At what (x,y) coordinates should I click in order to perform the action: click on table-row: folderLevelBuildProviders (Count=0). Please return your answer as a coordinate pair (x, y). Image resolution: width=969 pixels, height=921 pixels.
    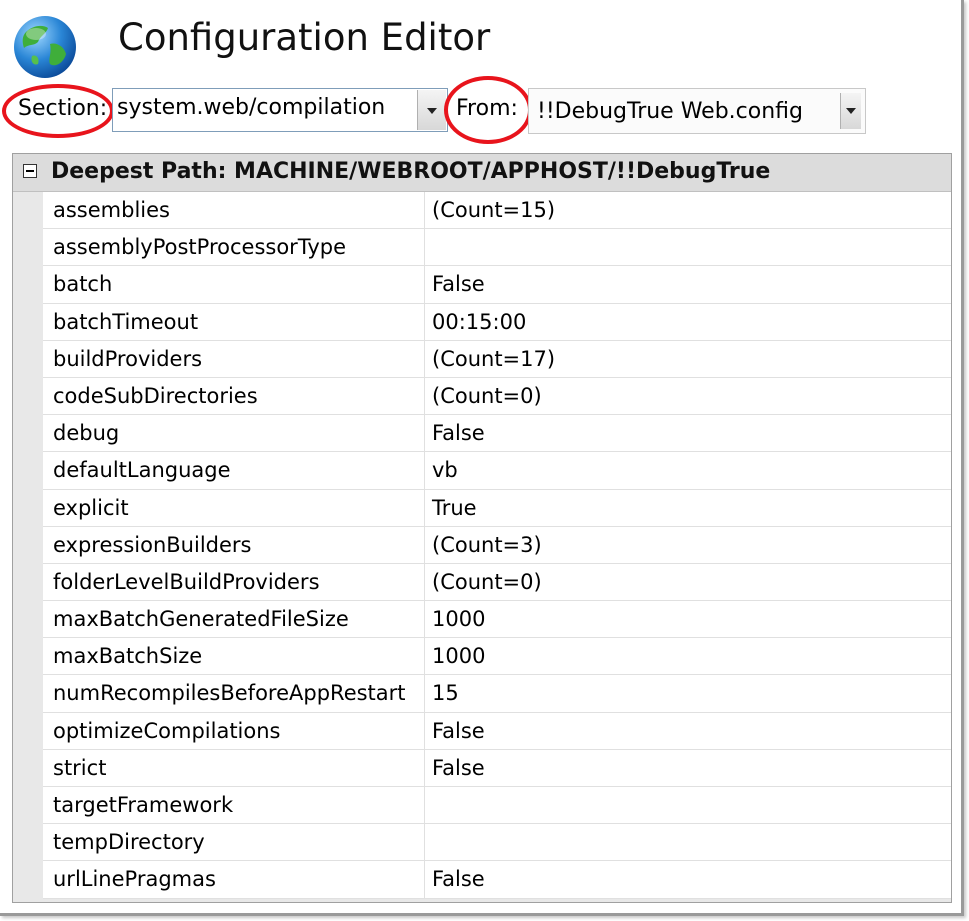
    Looking at the image, I should click on (497, 582).